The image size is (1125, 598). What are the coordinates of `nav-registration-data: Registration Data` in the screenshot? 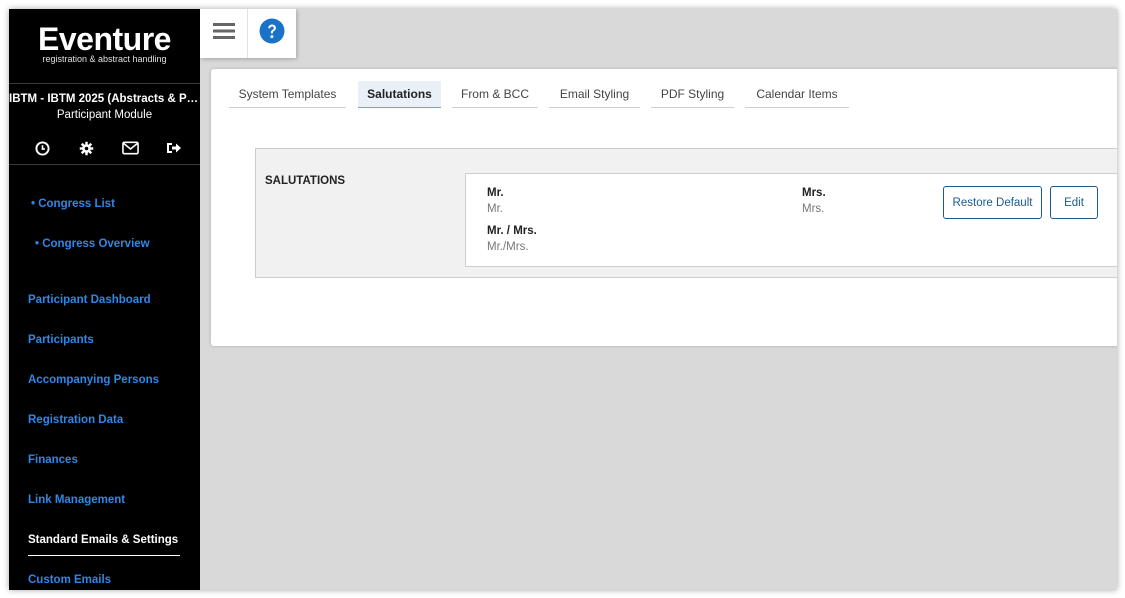 It's located at (75, 420).